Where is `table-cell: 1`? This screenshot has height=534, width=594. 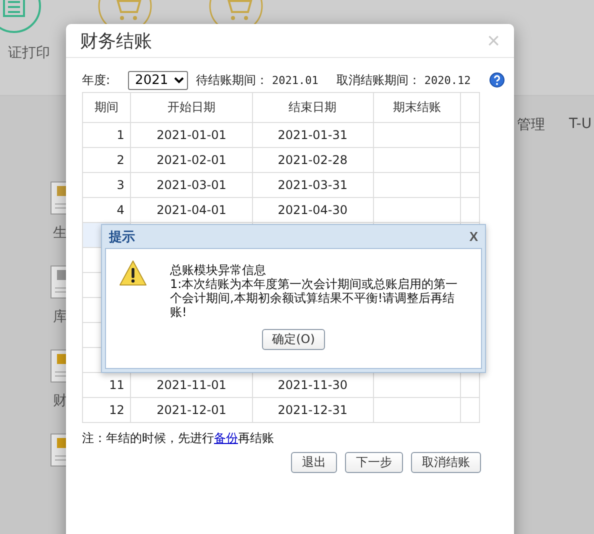 table-cell: 1 is located at coordinates (106, 135).